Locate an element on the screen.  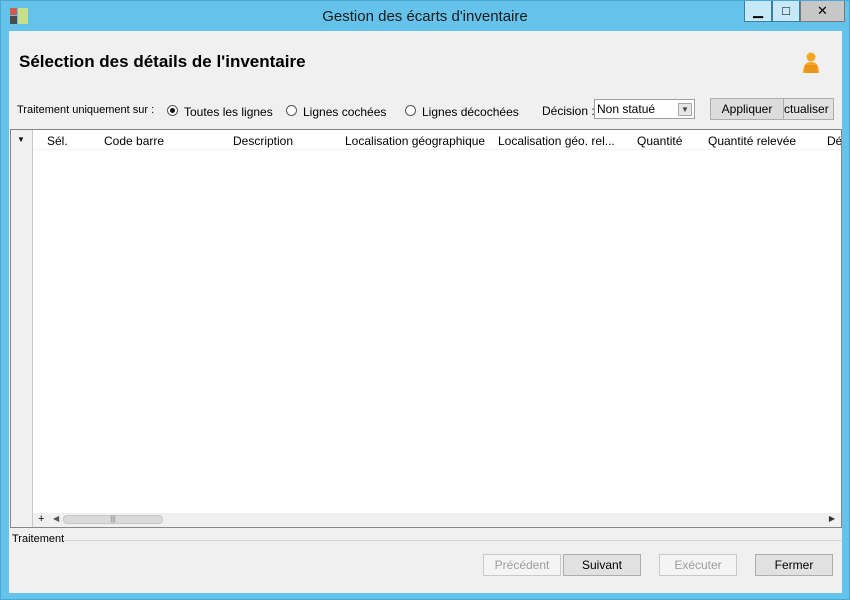
radio-unchecked-lines-label: Lignes décochées is located at coordinates (470, 112).